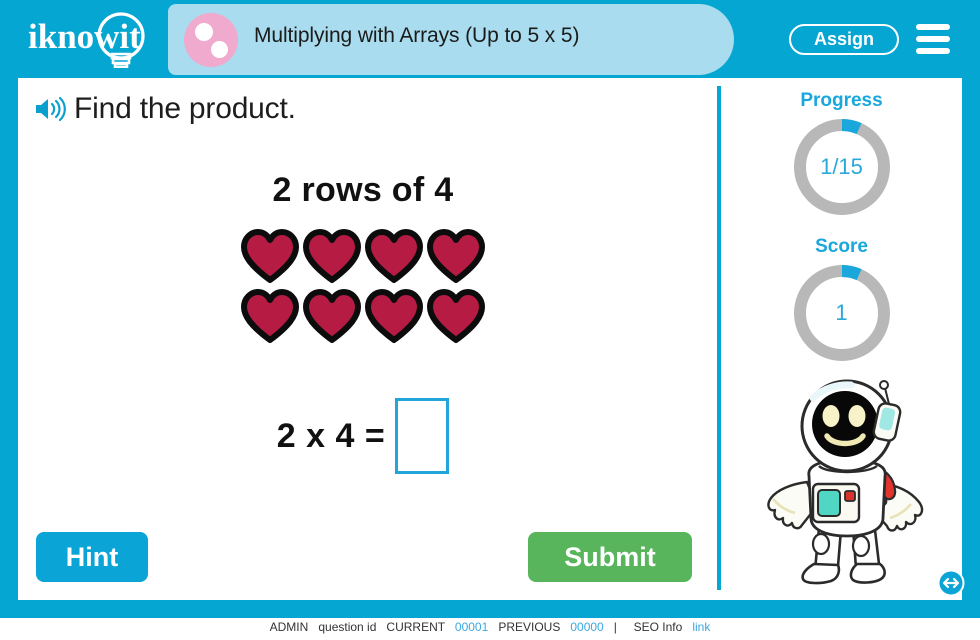 This screenshot has width=980, height=640. I want to click on hamburger-menu-icon, so click(933, 39).